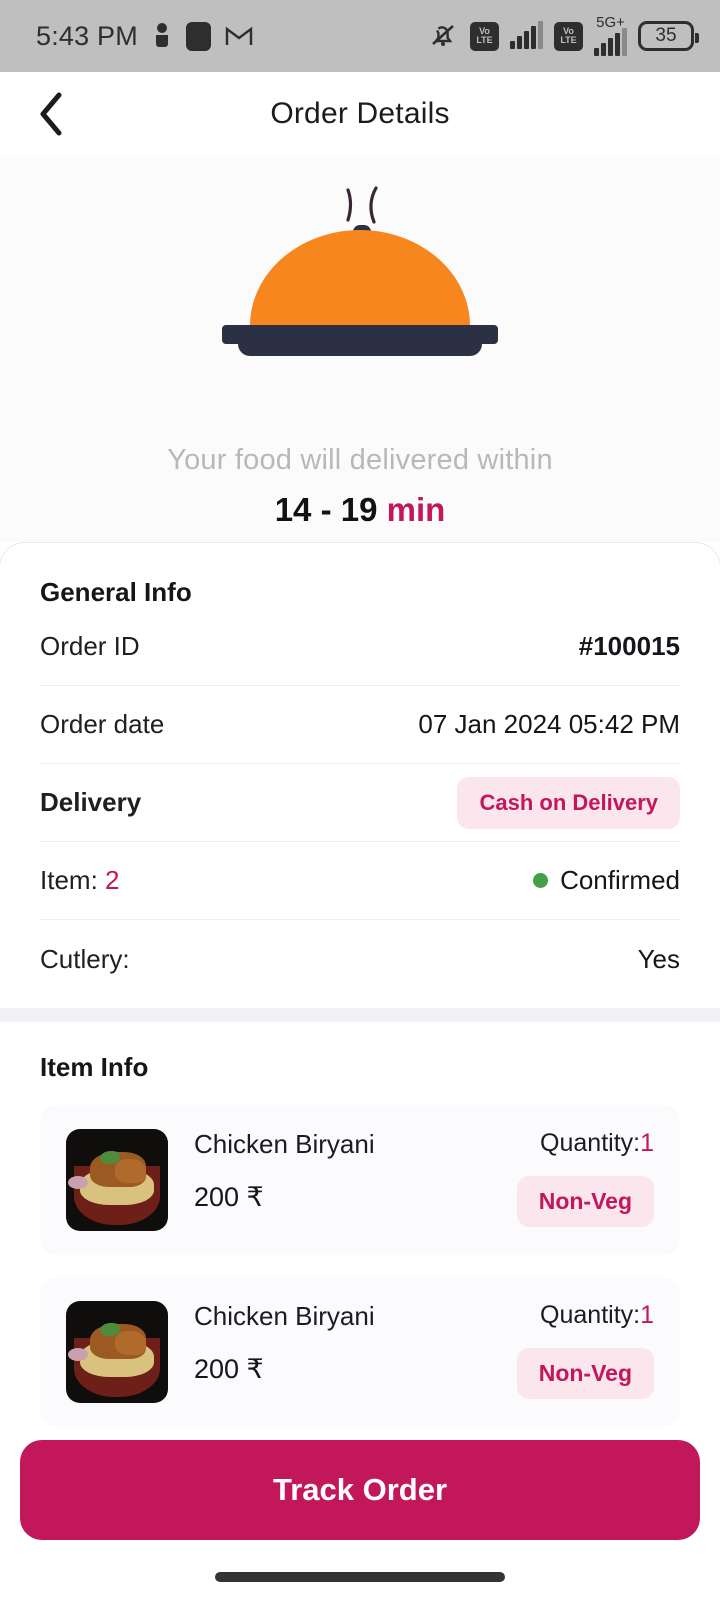  What do you see at coordinates (87, 35) in the screenshot?
I see `status-bar-clock: 5:43 PM` at bounding box center [87, 35].